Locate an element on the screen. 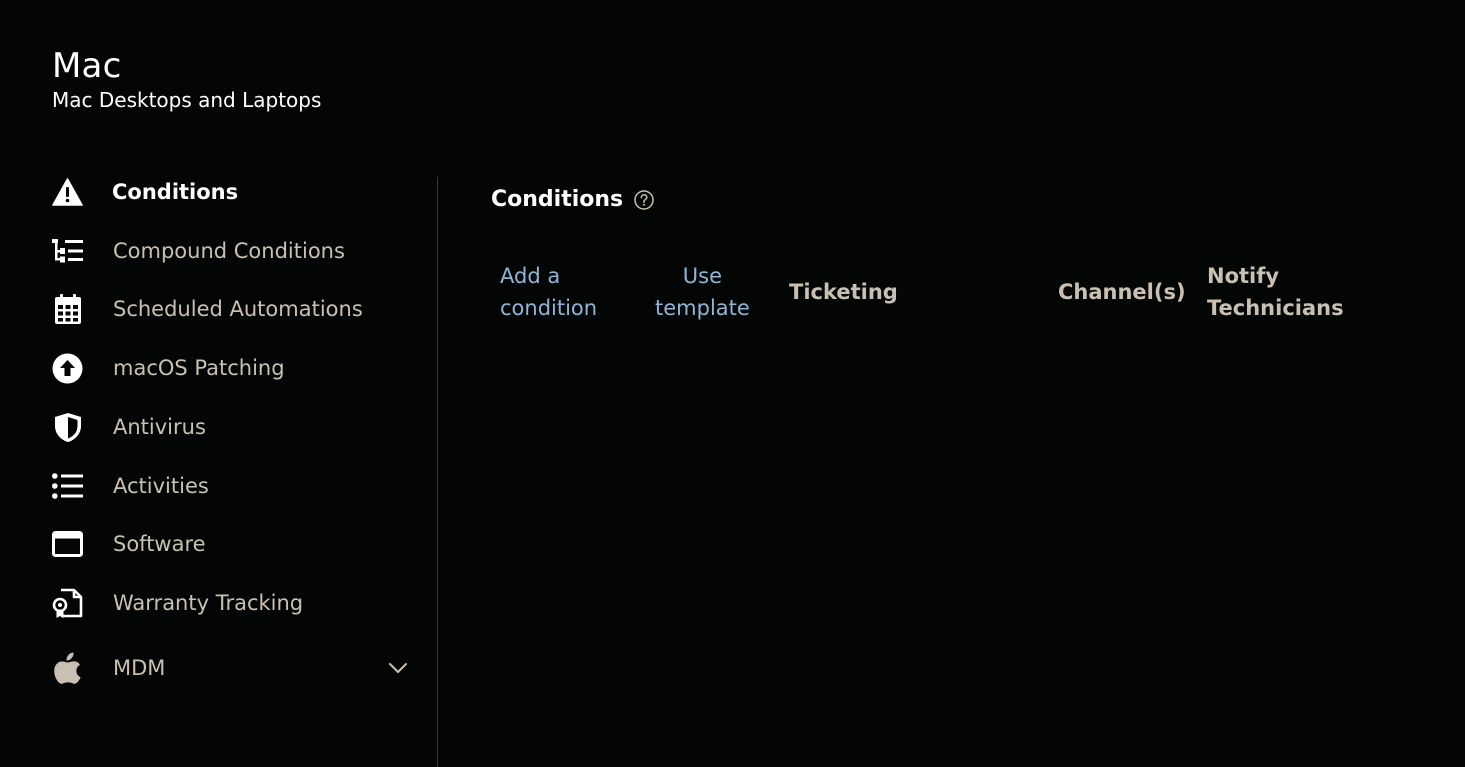 The height and width of the screenshot is (767, 1465). column-header-notify-line1: Notify is located at coordinates (1243, 276).